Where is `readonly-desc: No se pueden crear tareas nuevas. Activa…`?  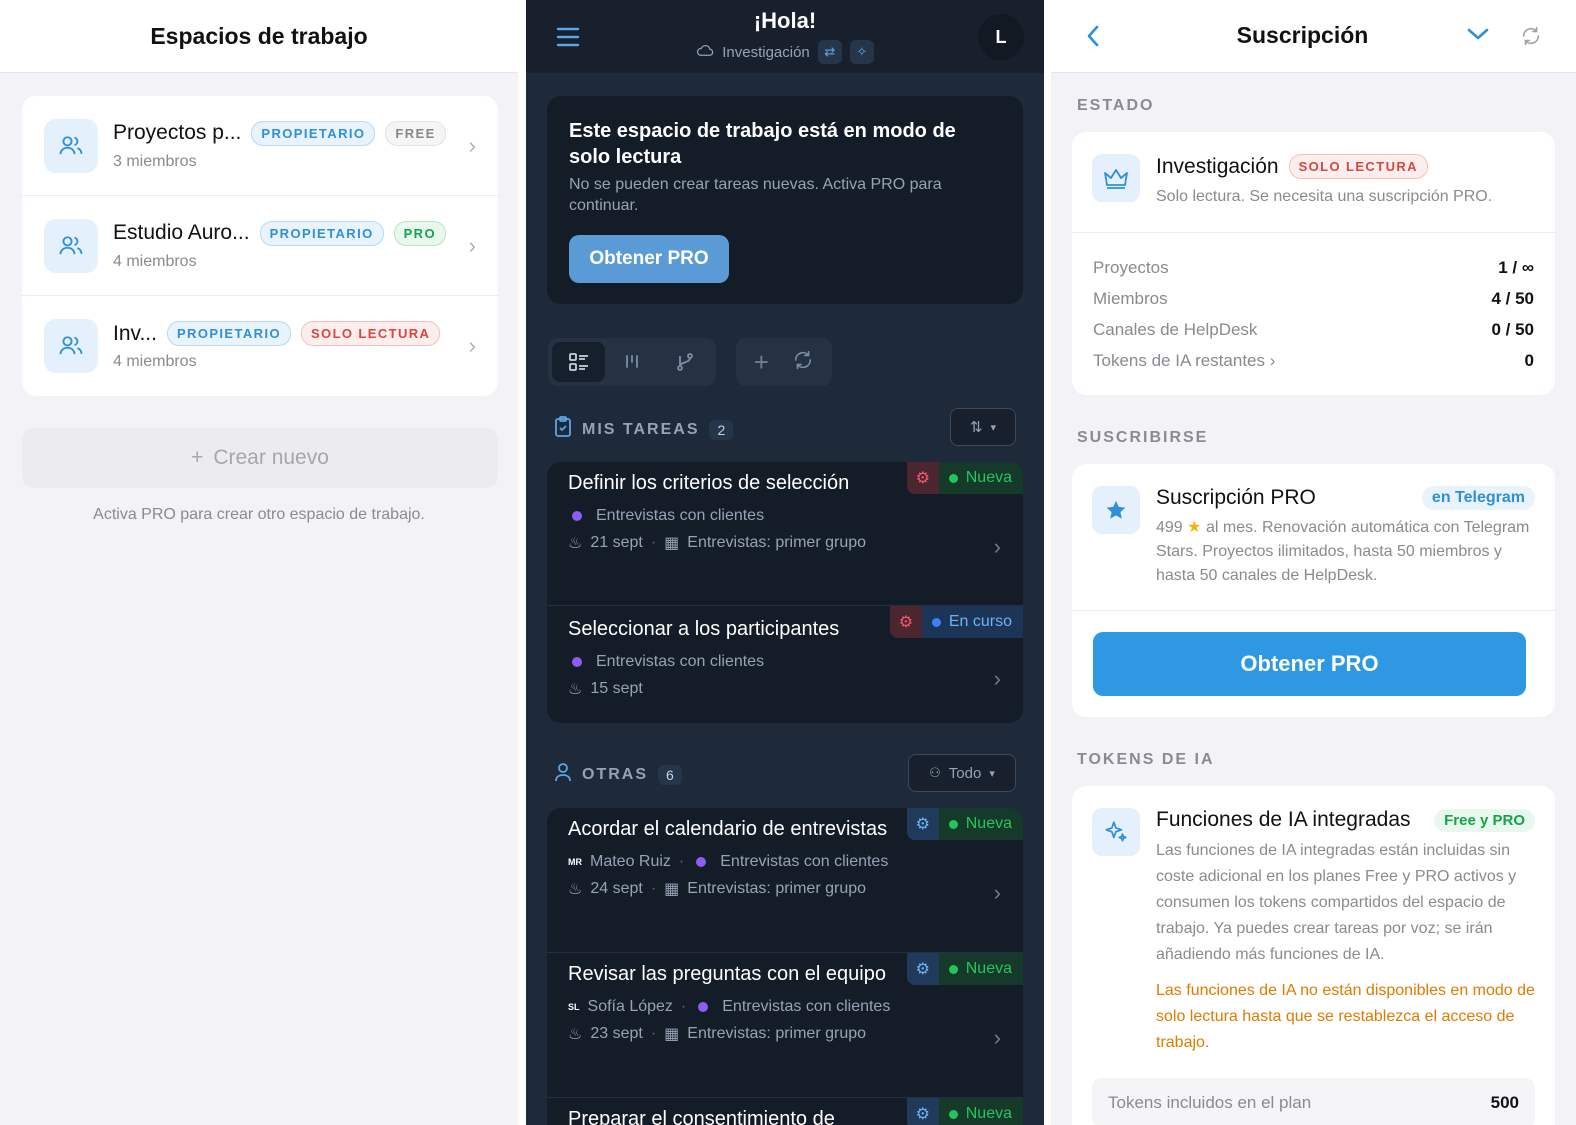 readonly-desc: No se pueden crear tareas nuevas. Activa… is located at coordinates (755, 195).